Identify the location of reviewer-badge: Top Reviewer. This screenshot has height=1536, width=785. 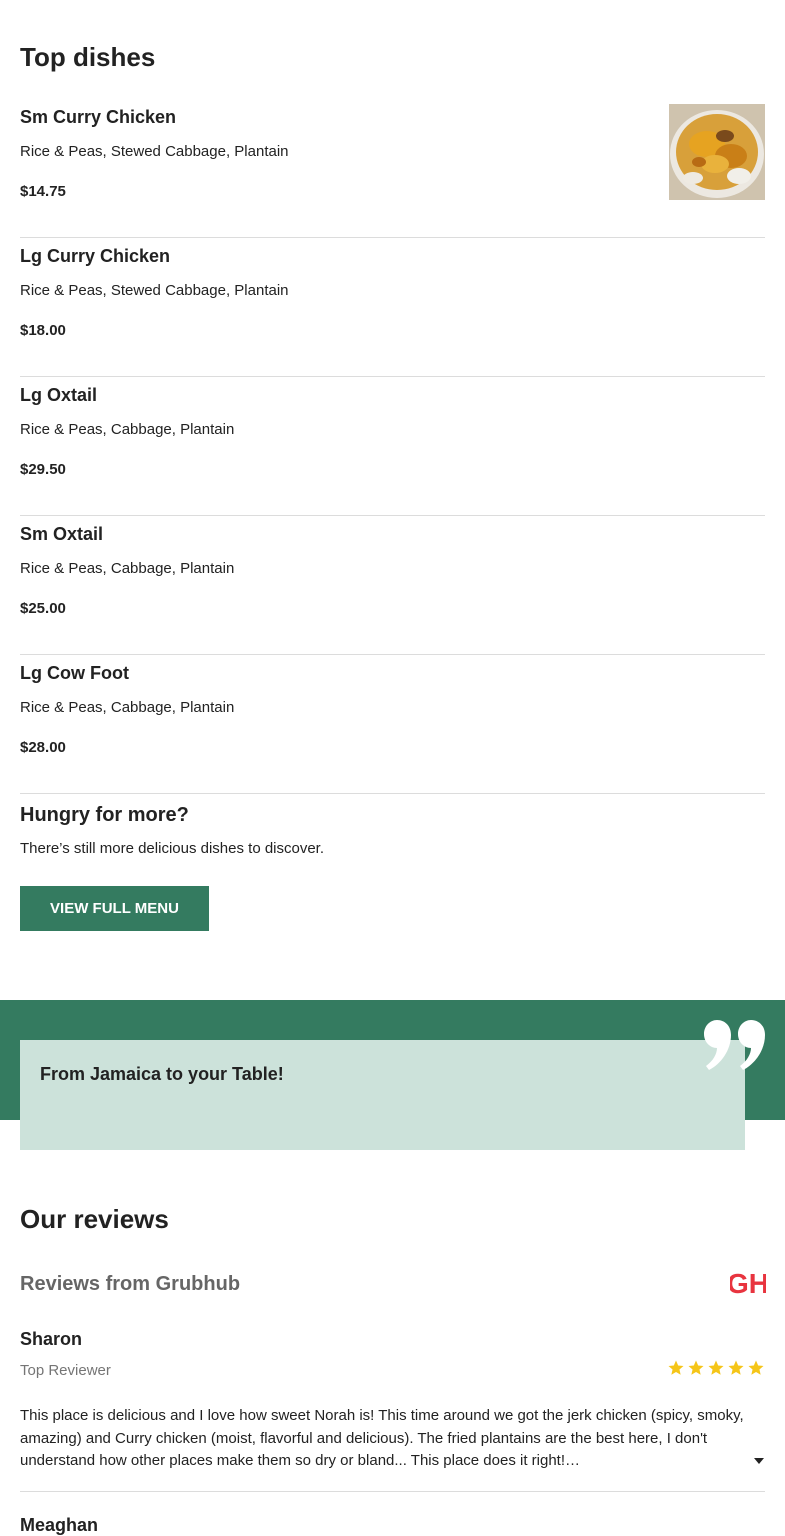
(65, 1370).